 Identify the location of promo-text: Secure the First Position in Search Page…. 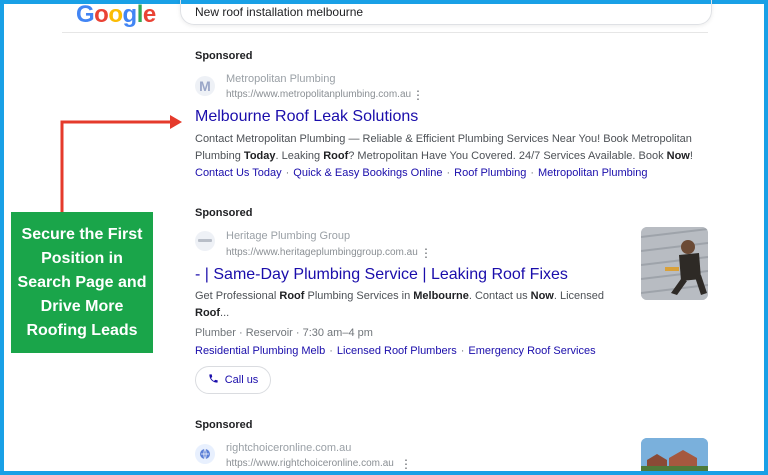
(82, 282).